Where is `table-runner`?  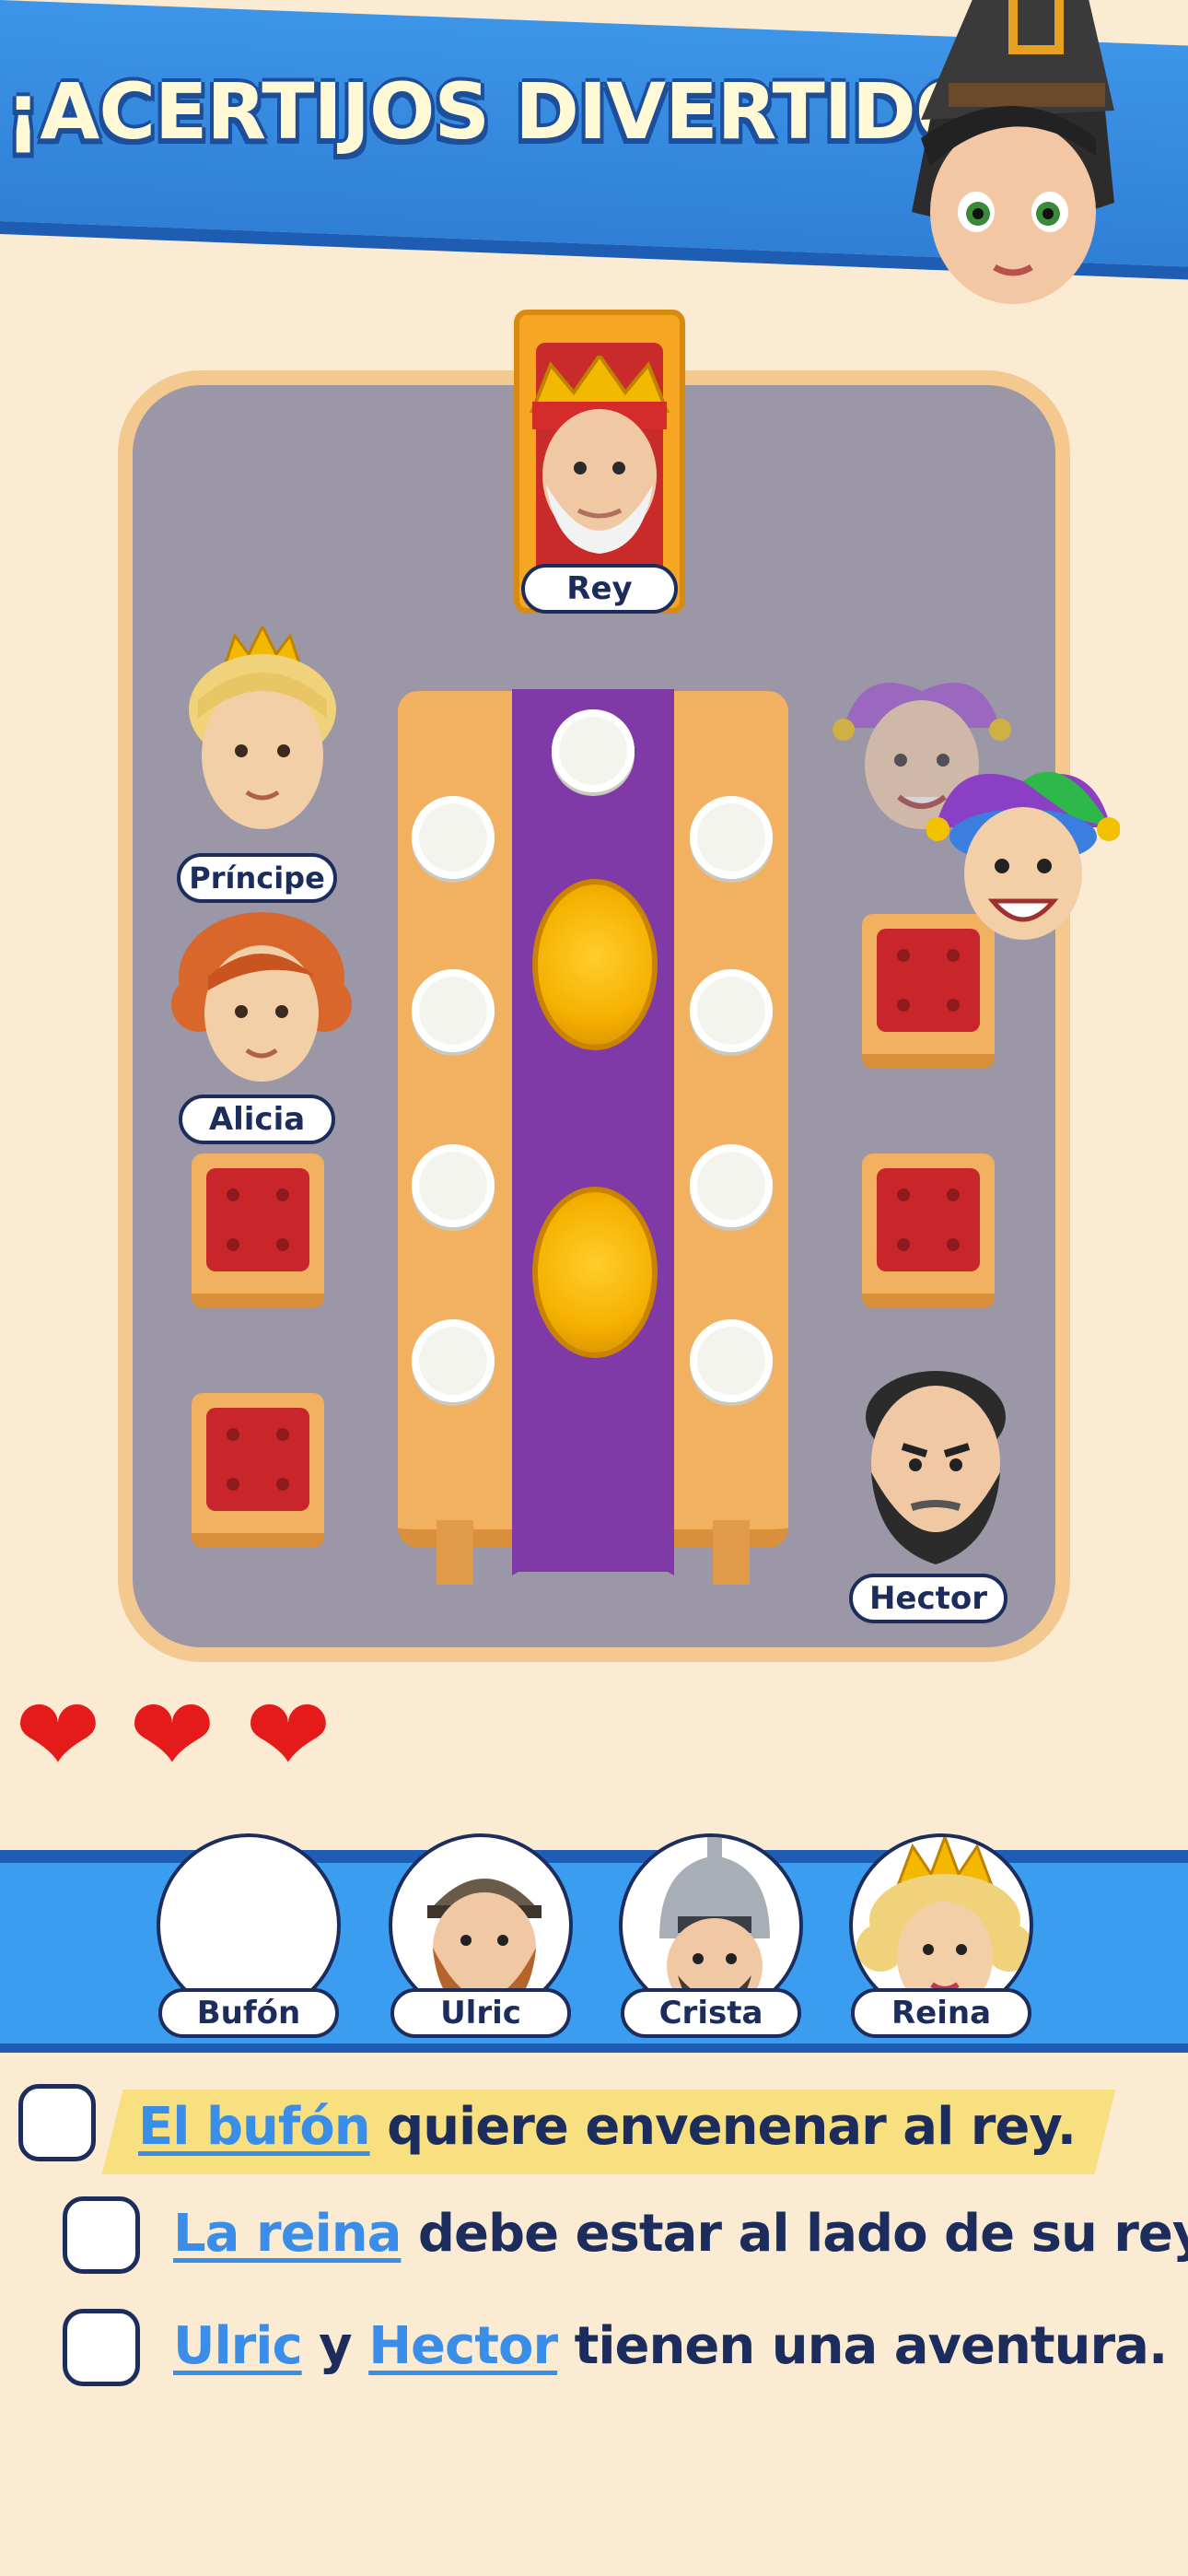
table-runner is located at coordinates (593, 1130).